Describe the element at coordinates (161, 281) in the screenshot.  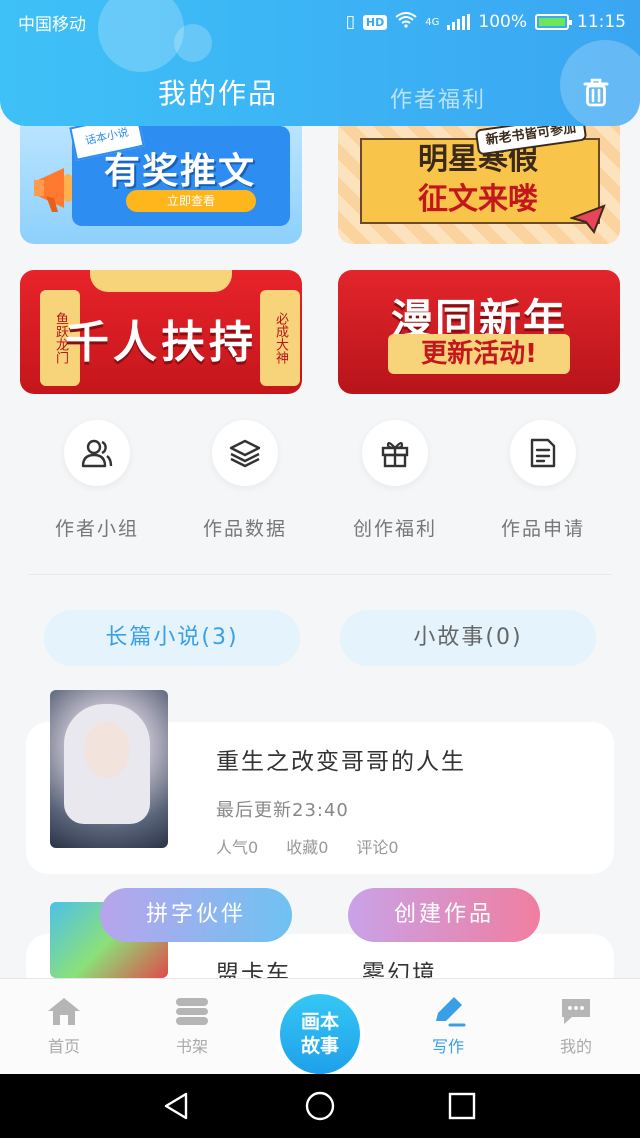
I see `banner-top-ornament` at that location.